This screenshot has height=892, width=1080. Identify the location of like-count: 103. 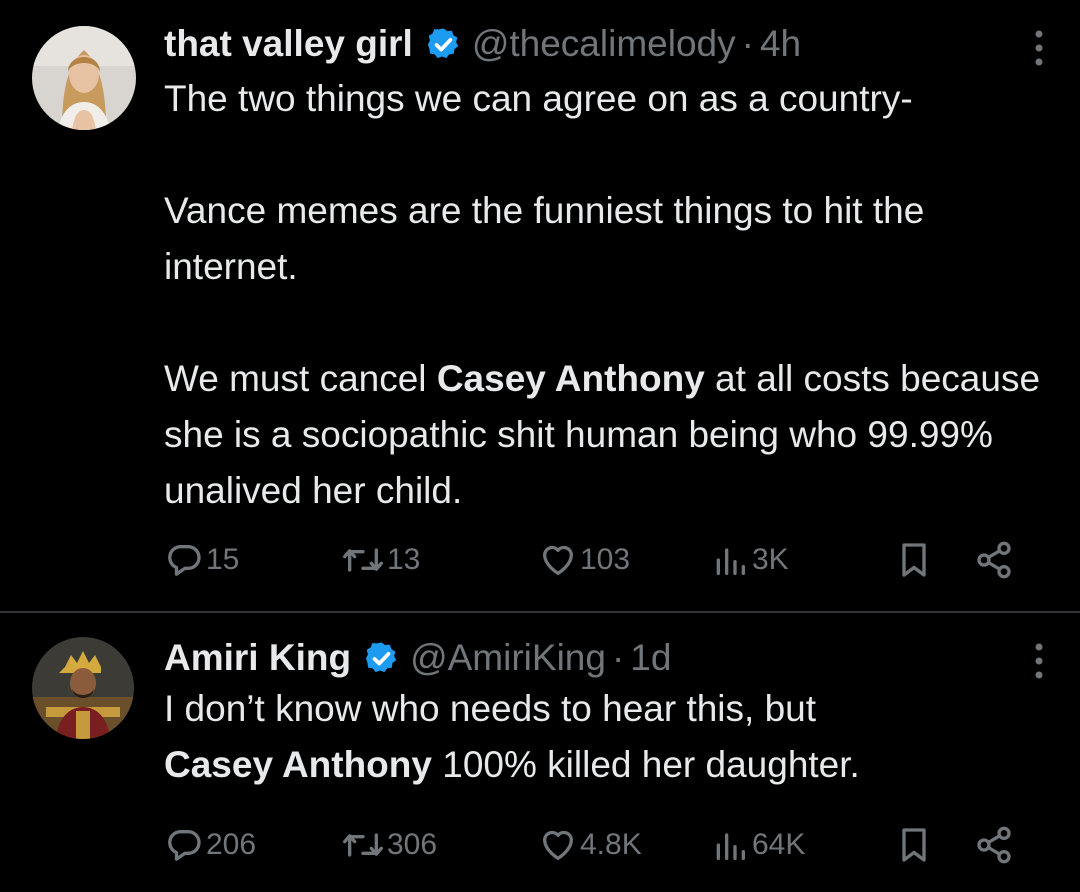
(605, 559).